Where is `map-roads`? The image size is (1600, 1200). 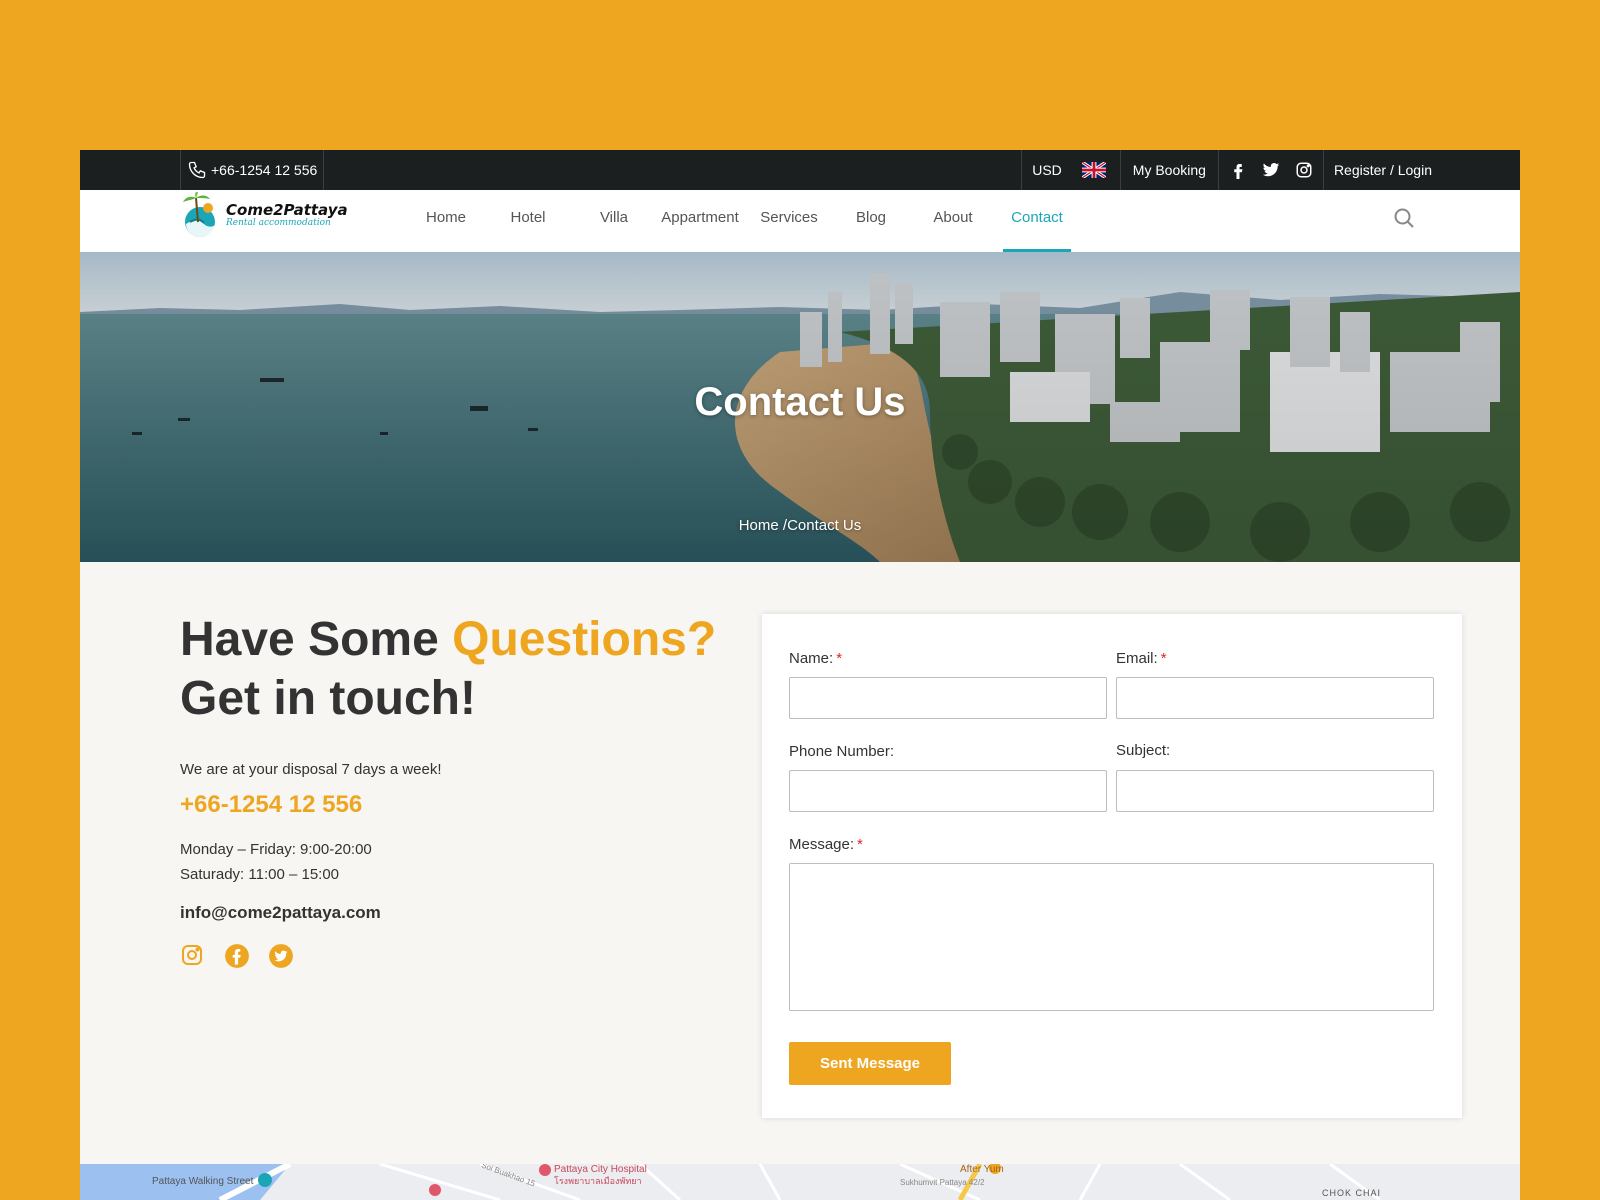 map-roads is located at coordinates (730, 1182).